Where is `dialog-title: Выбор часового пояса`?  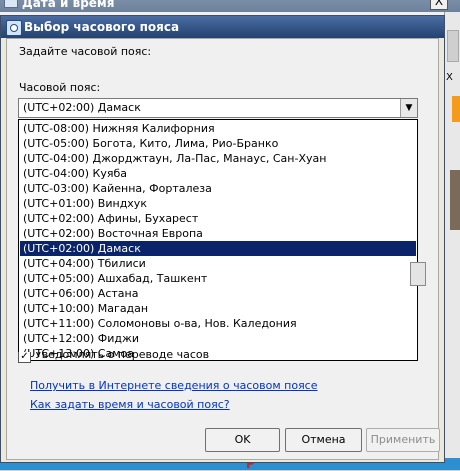 dialog-title: Выбор часового пояса is located at coordinates (102, 27).